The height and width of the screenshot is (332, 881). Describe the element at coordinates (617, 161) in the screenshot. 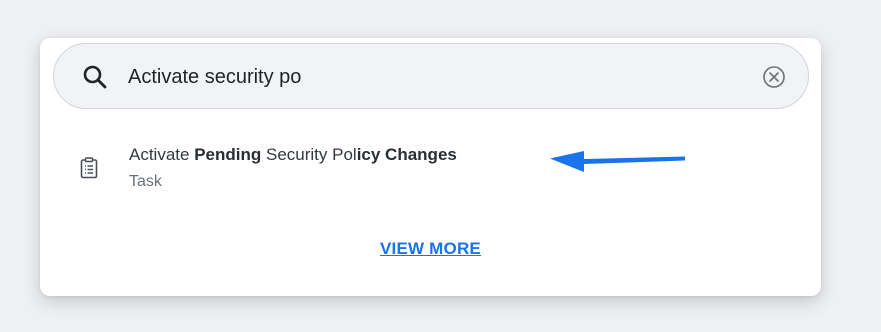

I see `arrow-pointer-icon` at that location.